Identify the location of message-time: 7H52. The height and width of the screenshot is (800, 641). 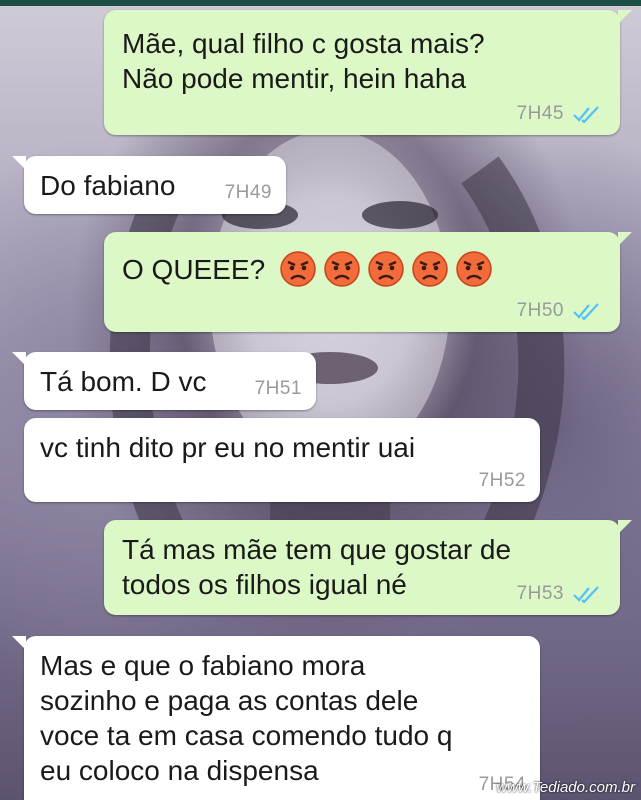
(502, 480).